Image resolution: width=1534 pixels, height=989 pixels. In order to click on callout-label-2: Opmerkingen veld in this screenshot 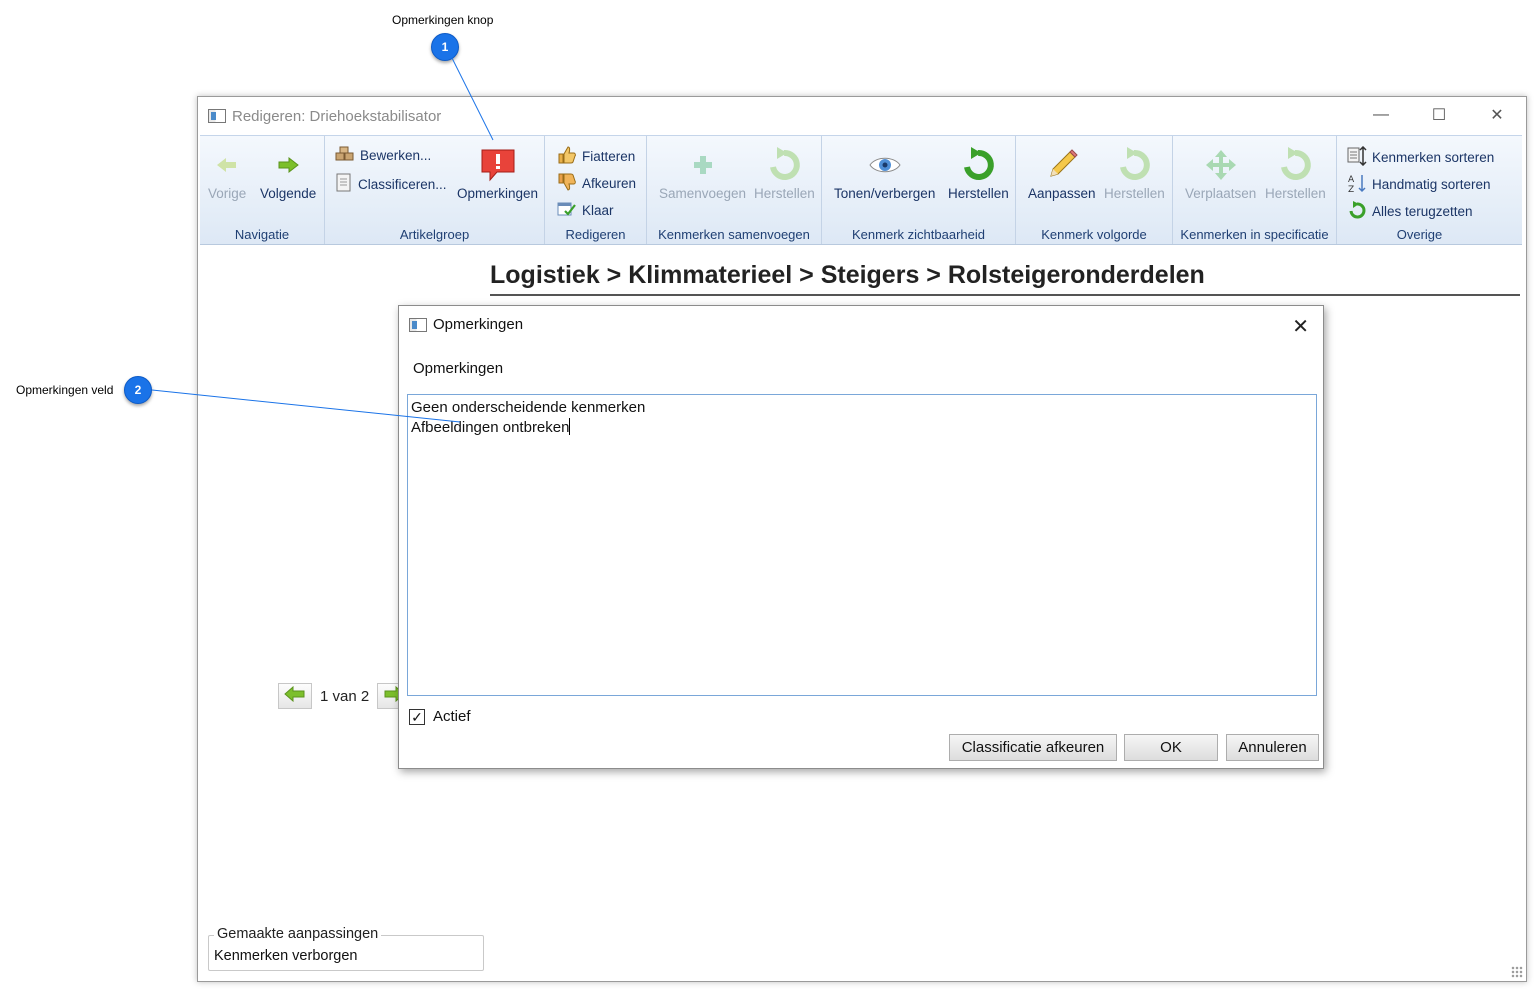, I will do `click(65, 390)`.